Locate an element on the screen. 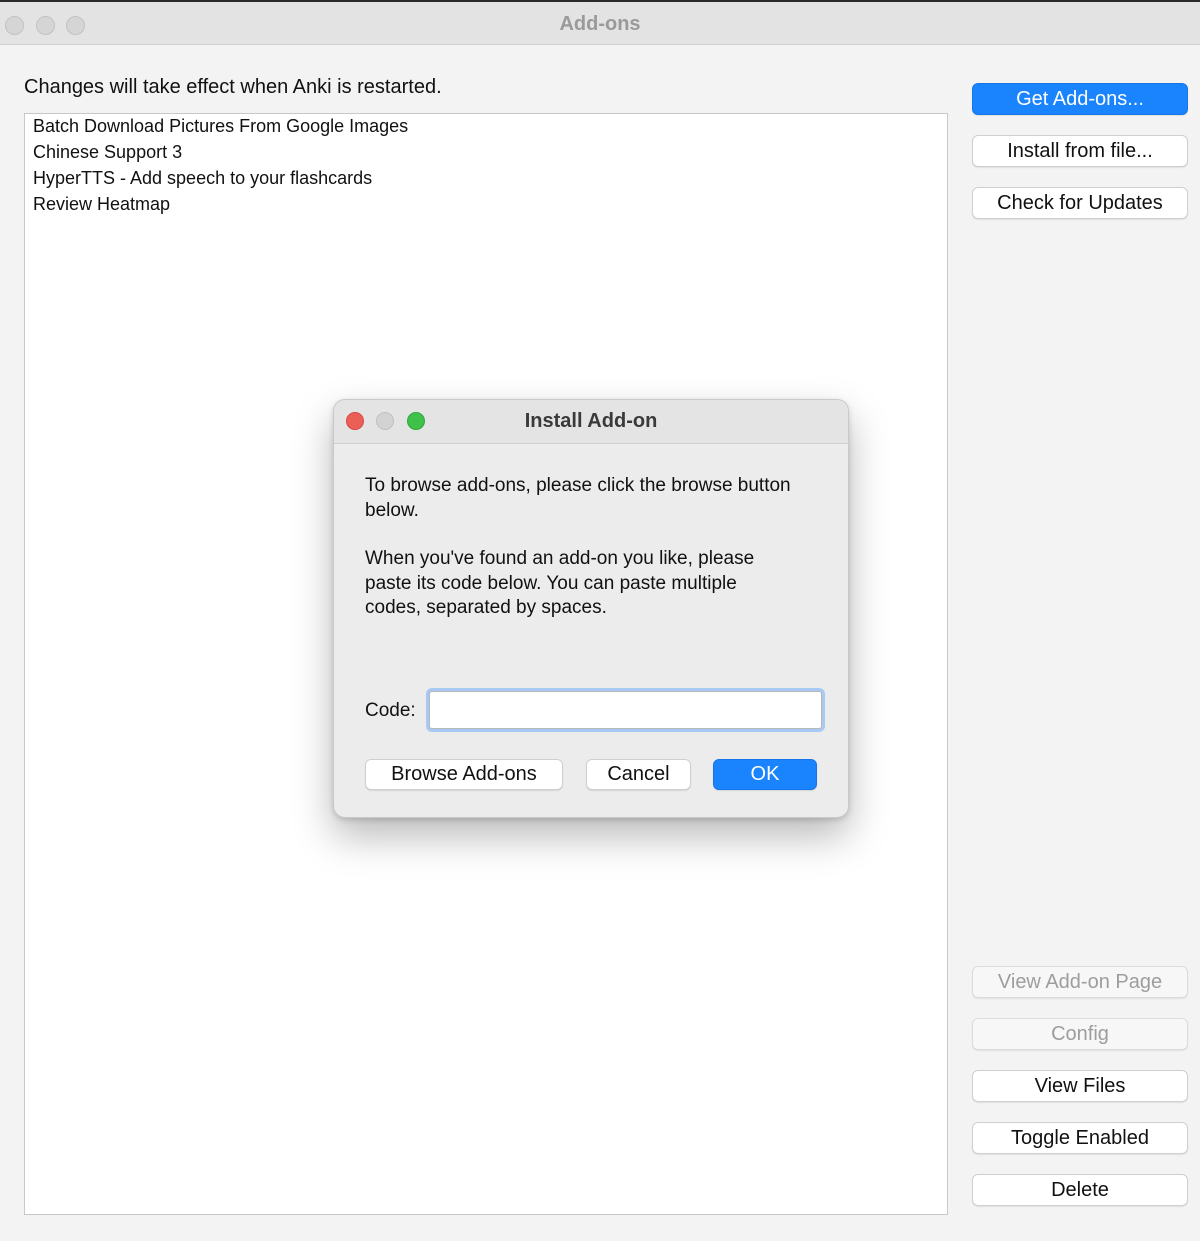 The height and width of the screenshot is (1241, 1200). view-files-button: View Files is located at coordinates (1080, 1086).